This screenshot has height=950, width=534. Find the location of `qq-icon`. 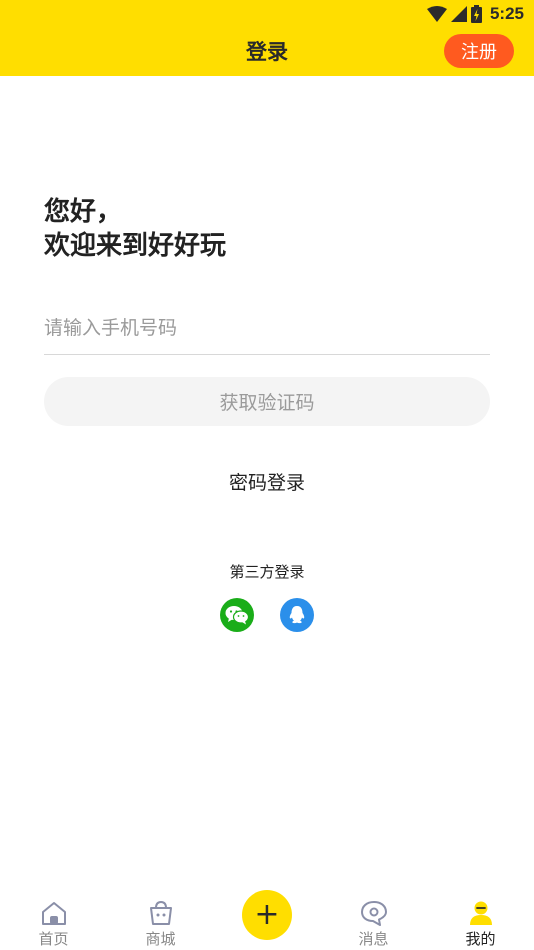

qq-icon is located at coordinates (297, 615).